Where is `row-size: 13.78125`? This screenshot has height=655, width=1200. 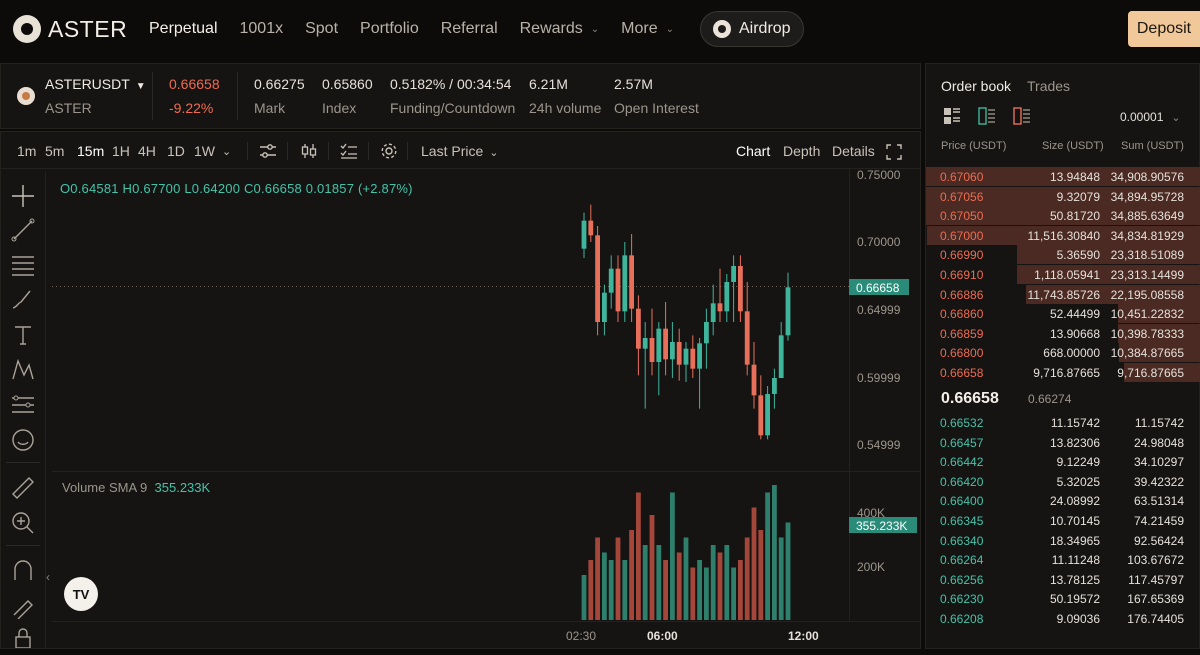 row-size: 13.78125 is located at coordinates (1074, 579).